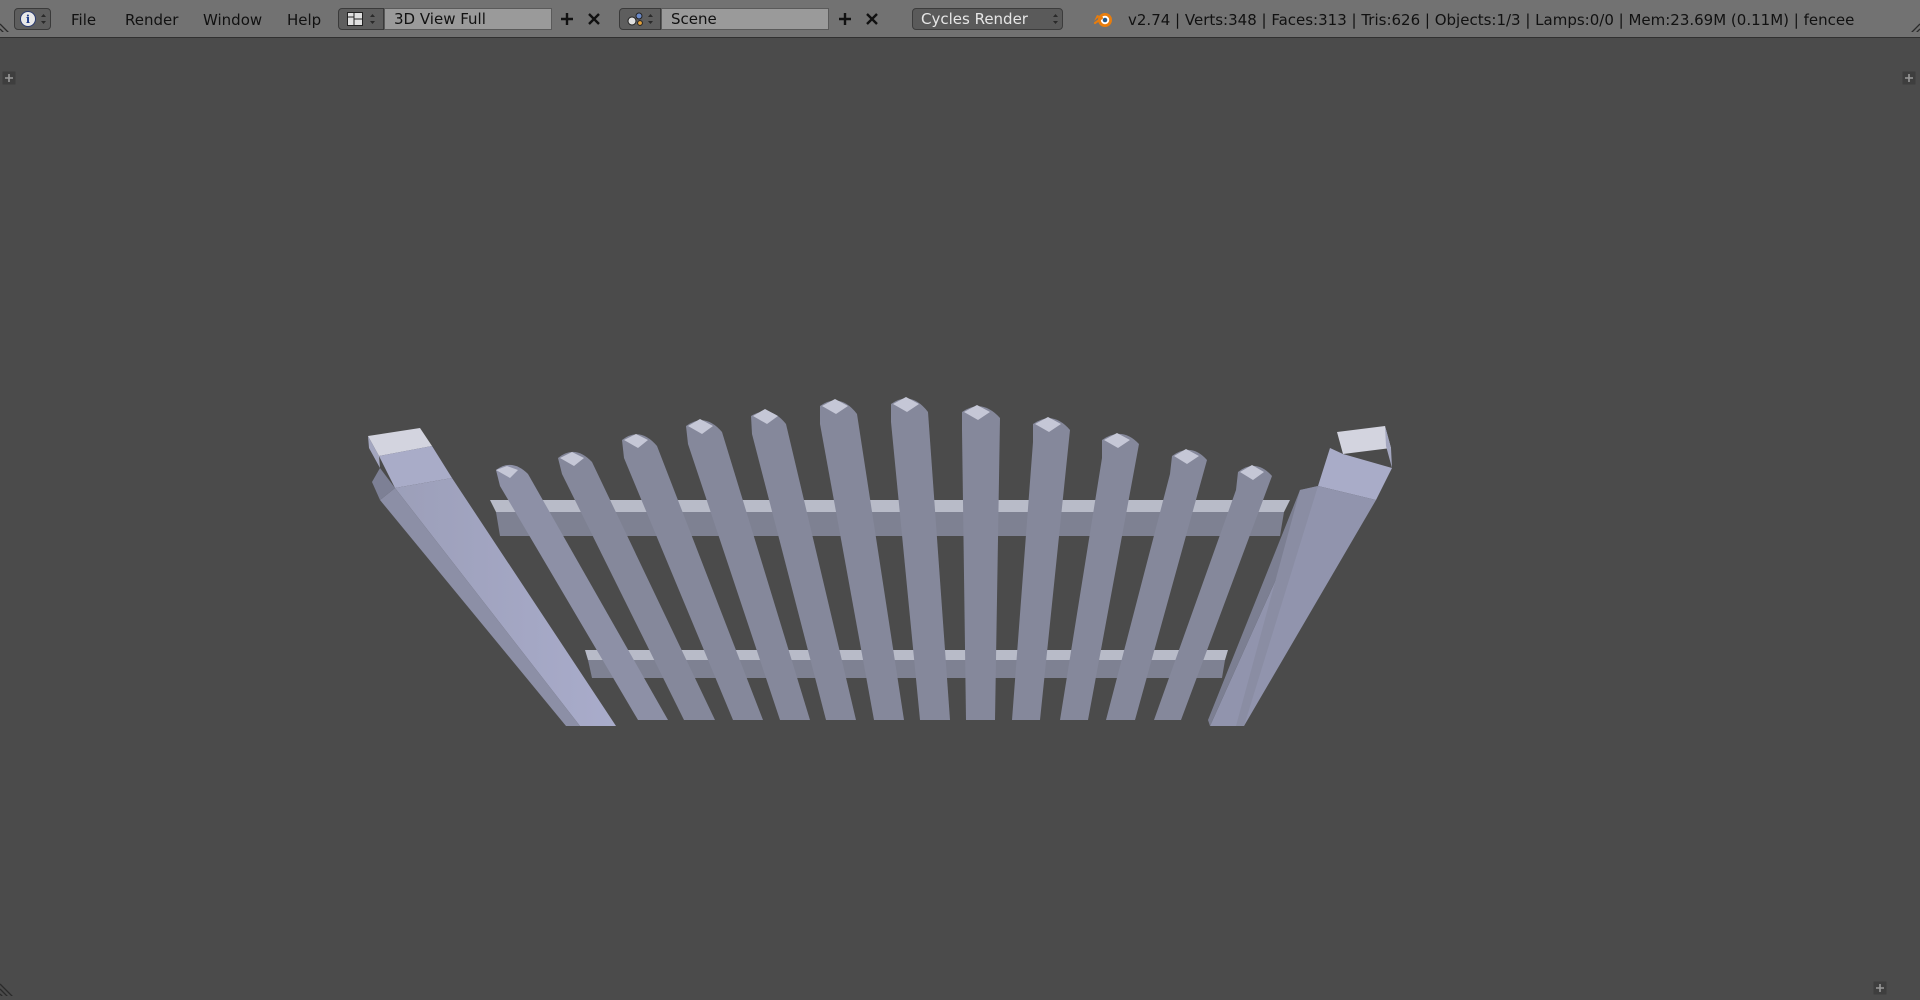 Image resolution: width=1920 pixels, height=1000 pixels. What do you see at coordinates (468, 19) in the screenshot?
I see `screen-layout-name-field: 3D View Full` at bounding box center [468, 19].